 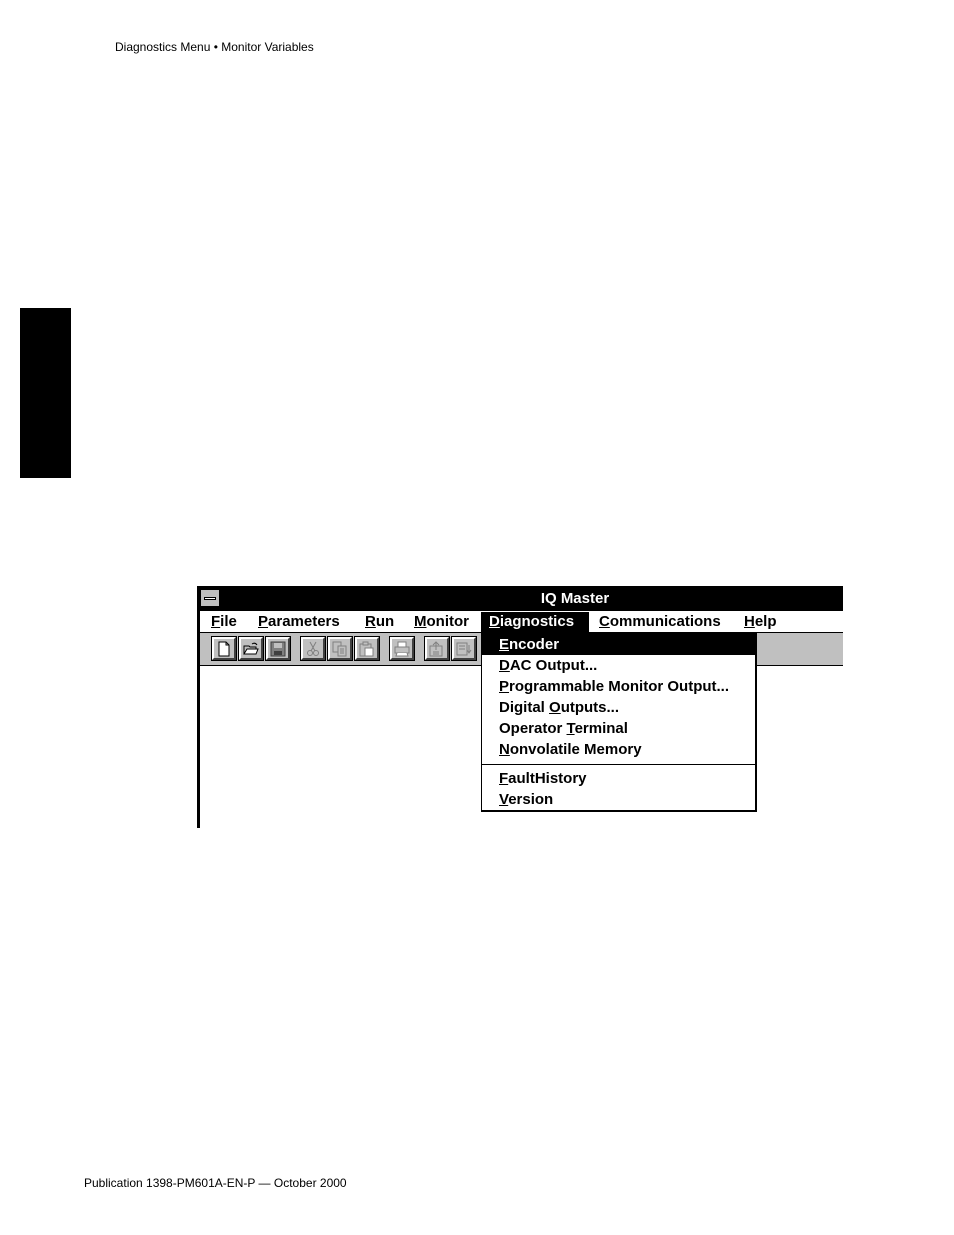 I want to click on menu-item-encoder-label: ncoder, so click(x=534, y=644).